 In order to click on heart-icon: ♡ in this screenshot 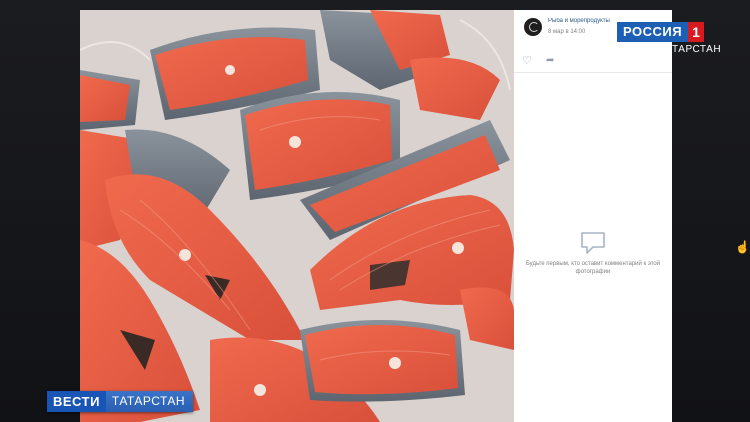, I will do `click(527, 61)`.